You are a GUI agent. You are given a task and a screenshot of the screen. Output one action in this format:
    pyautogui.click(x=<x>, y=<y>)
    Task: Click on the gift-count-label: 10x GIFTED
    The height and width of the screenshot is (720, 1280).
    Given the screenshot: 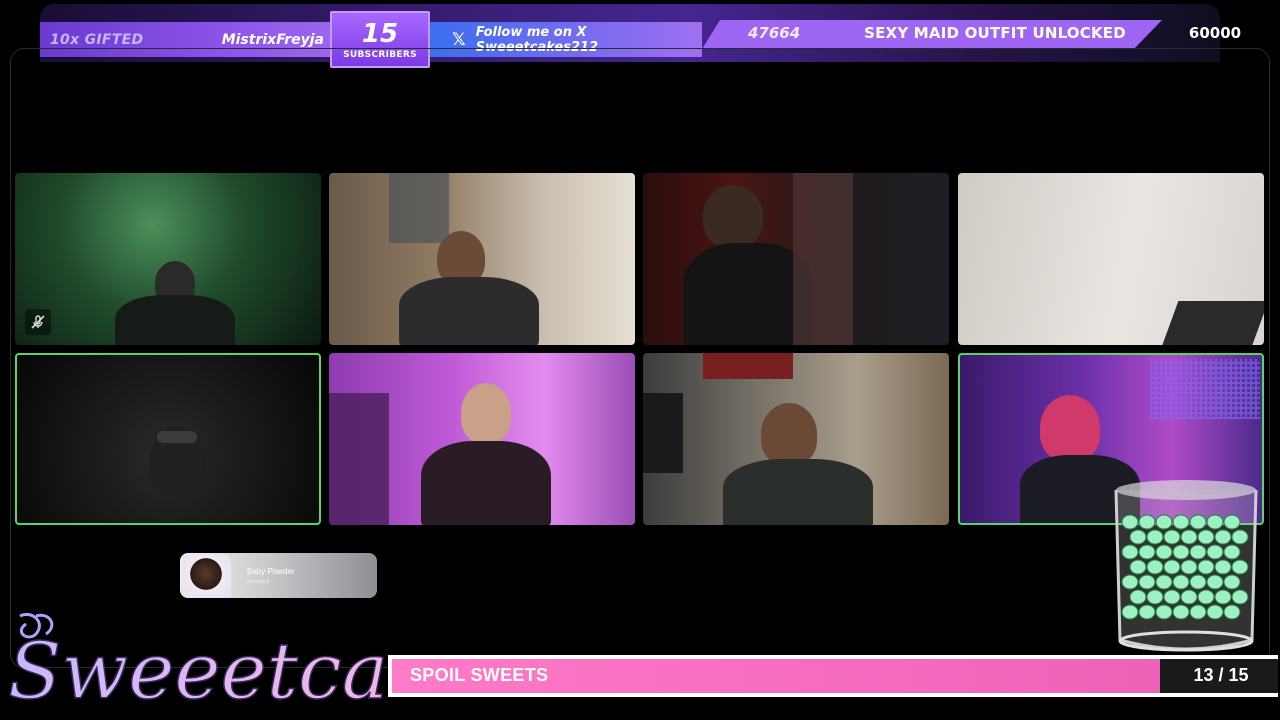 What is the action you would take?
    pyautogui.click(x=97, y=39)
    